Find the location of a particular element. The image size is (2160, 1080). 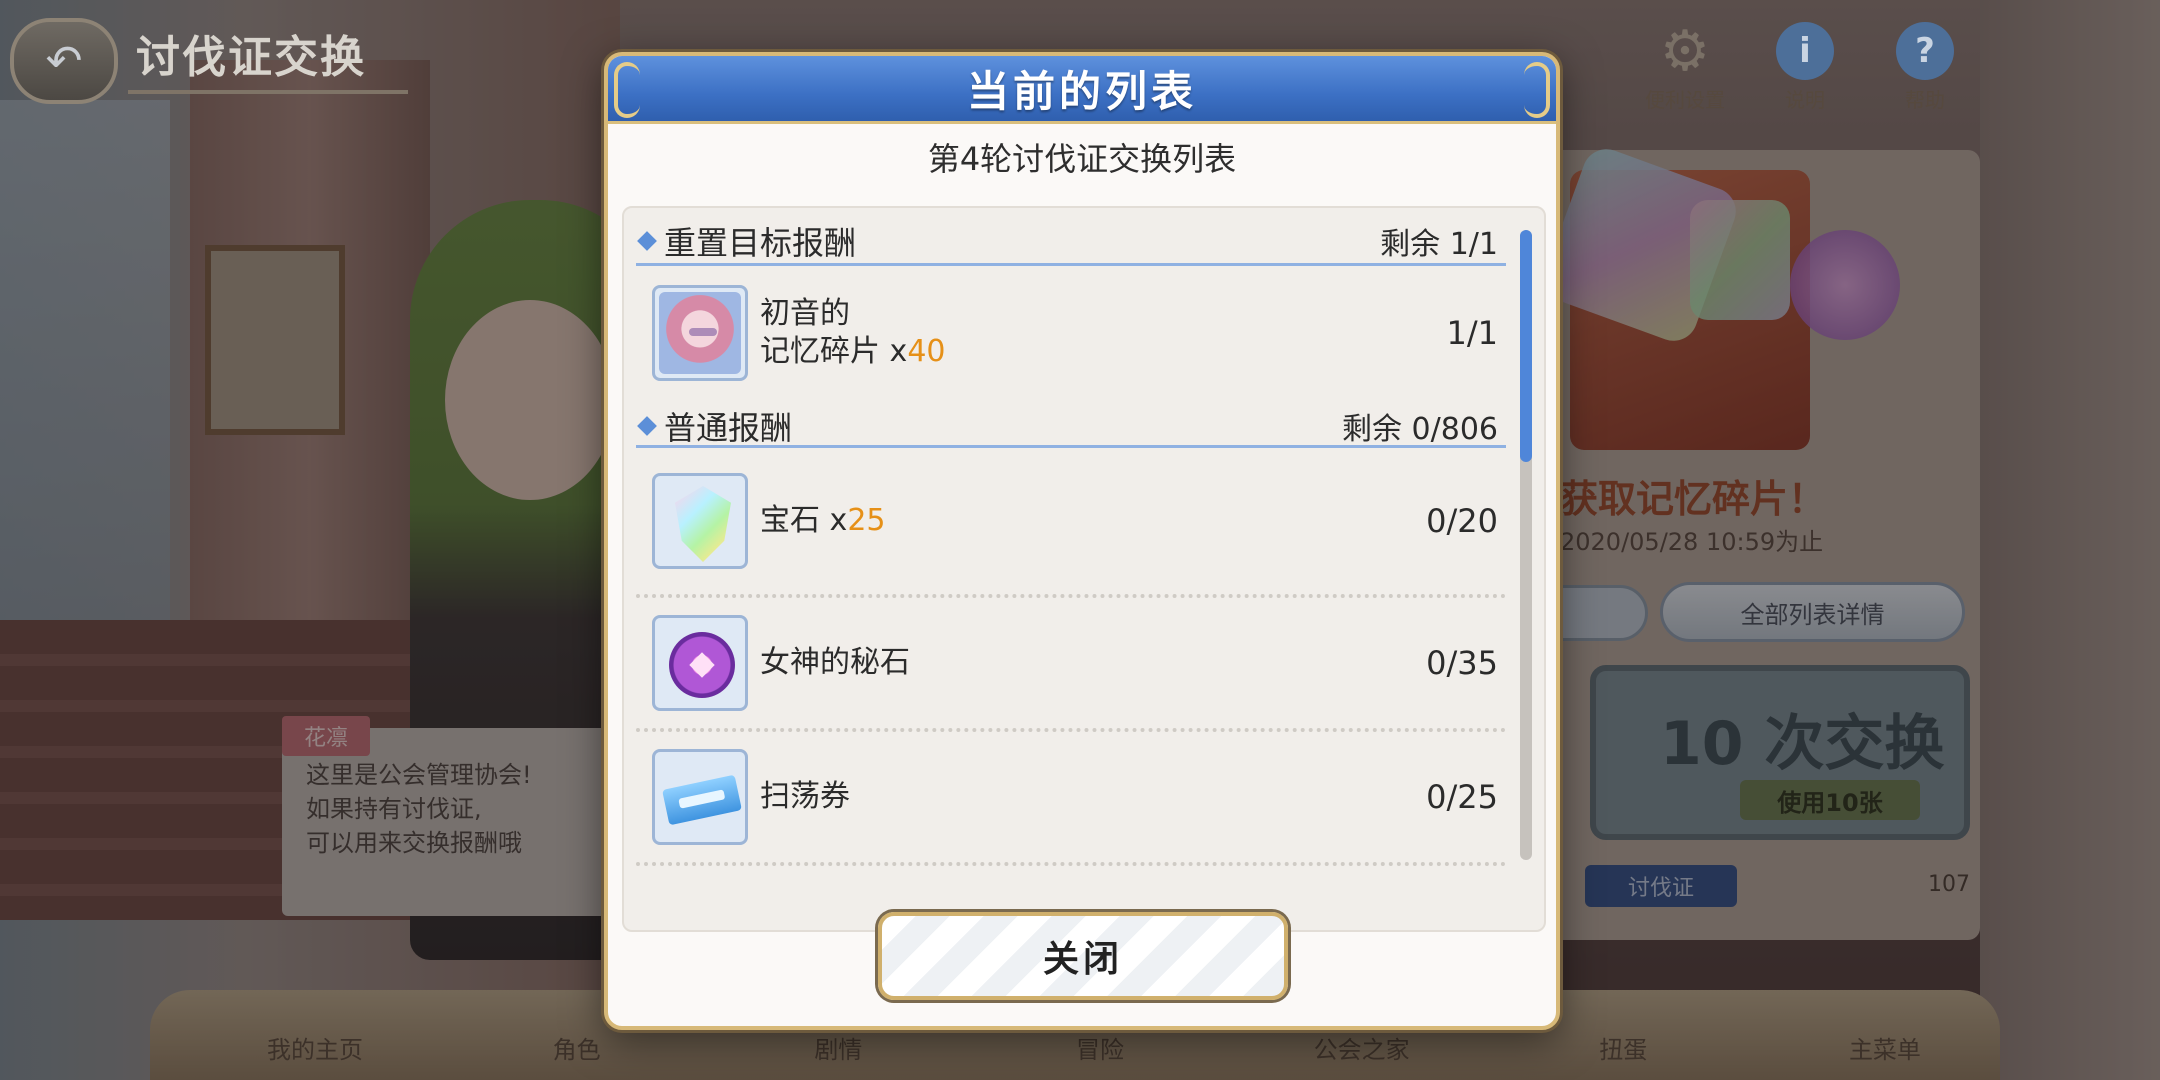

help-button: ? 帮助 is located at coordinates (1925, 67).